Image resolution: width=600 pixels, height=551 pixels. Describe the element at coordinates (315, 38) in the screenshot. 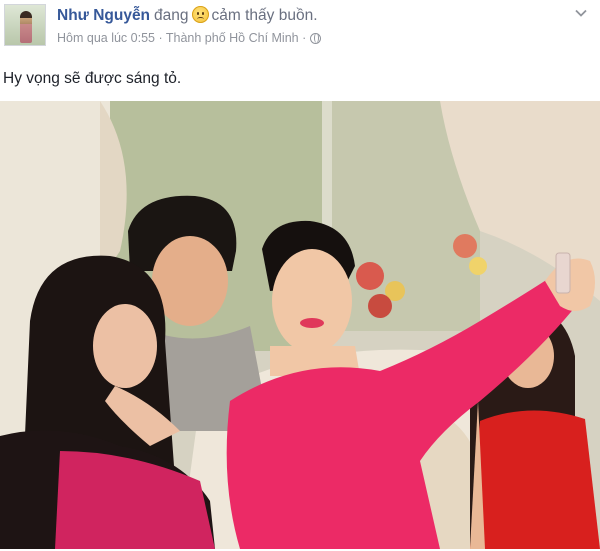

I see `globe-icon` at that location.